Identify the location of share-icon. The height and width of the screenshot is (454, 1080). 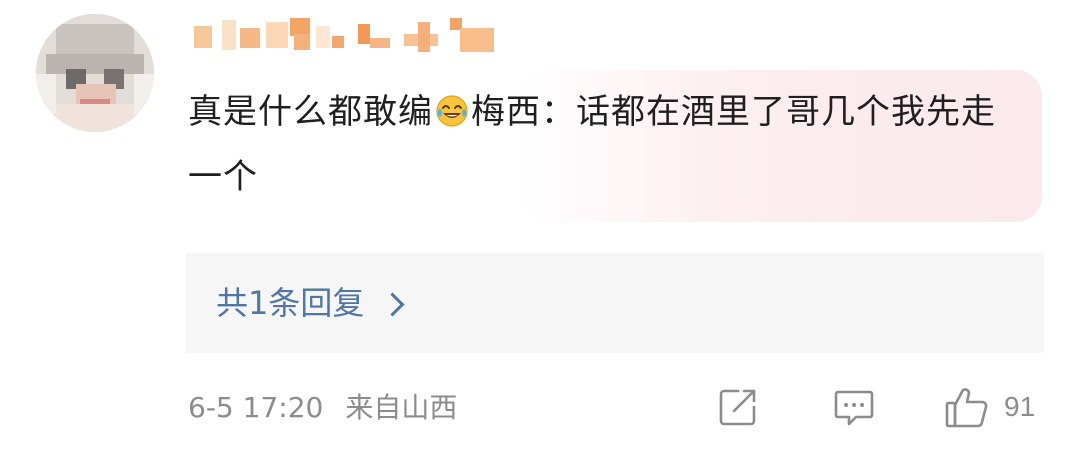
(737, 407).